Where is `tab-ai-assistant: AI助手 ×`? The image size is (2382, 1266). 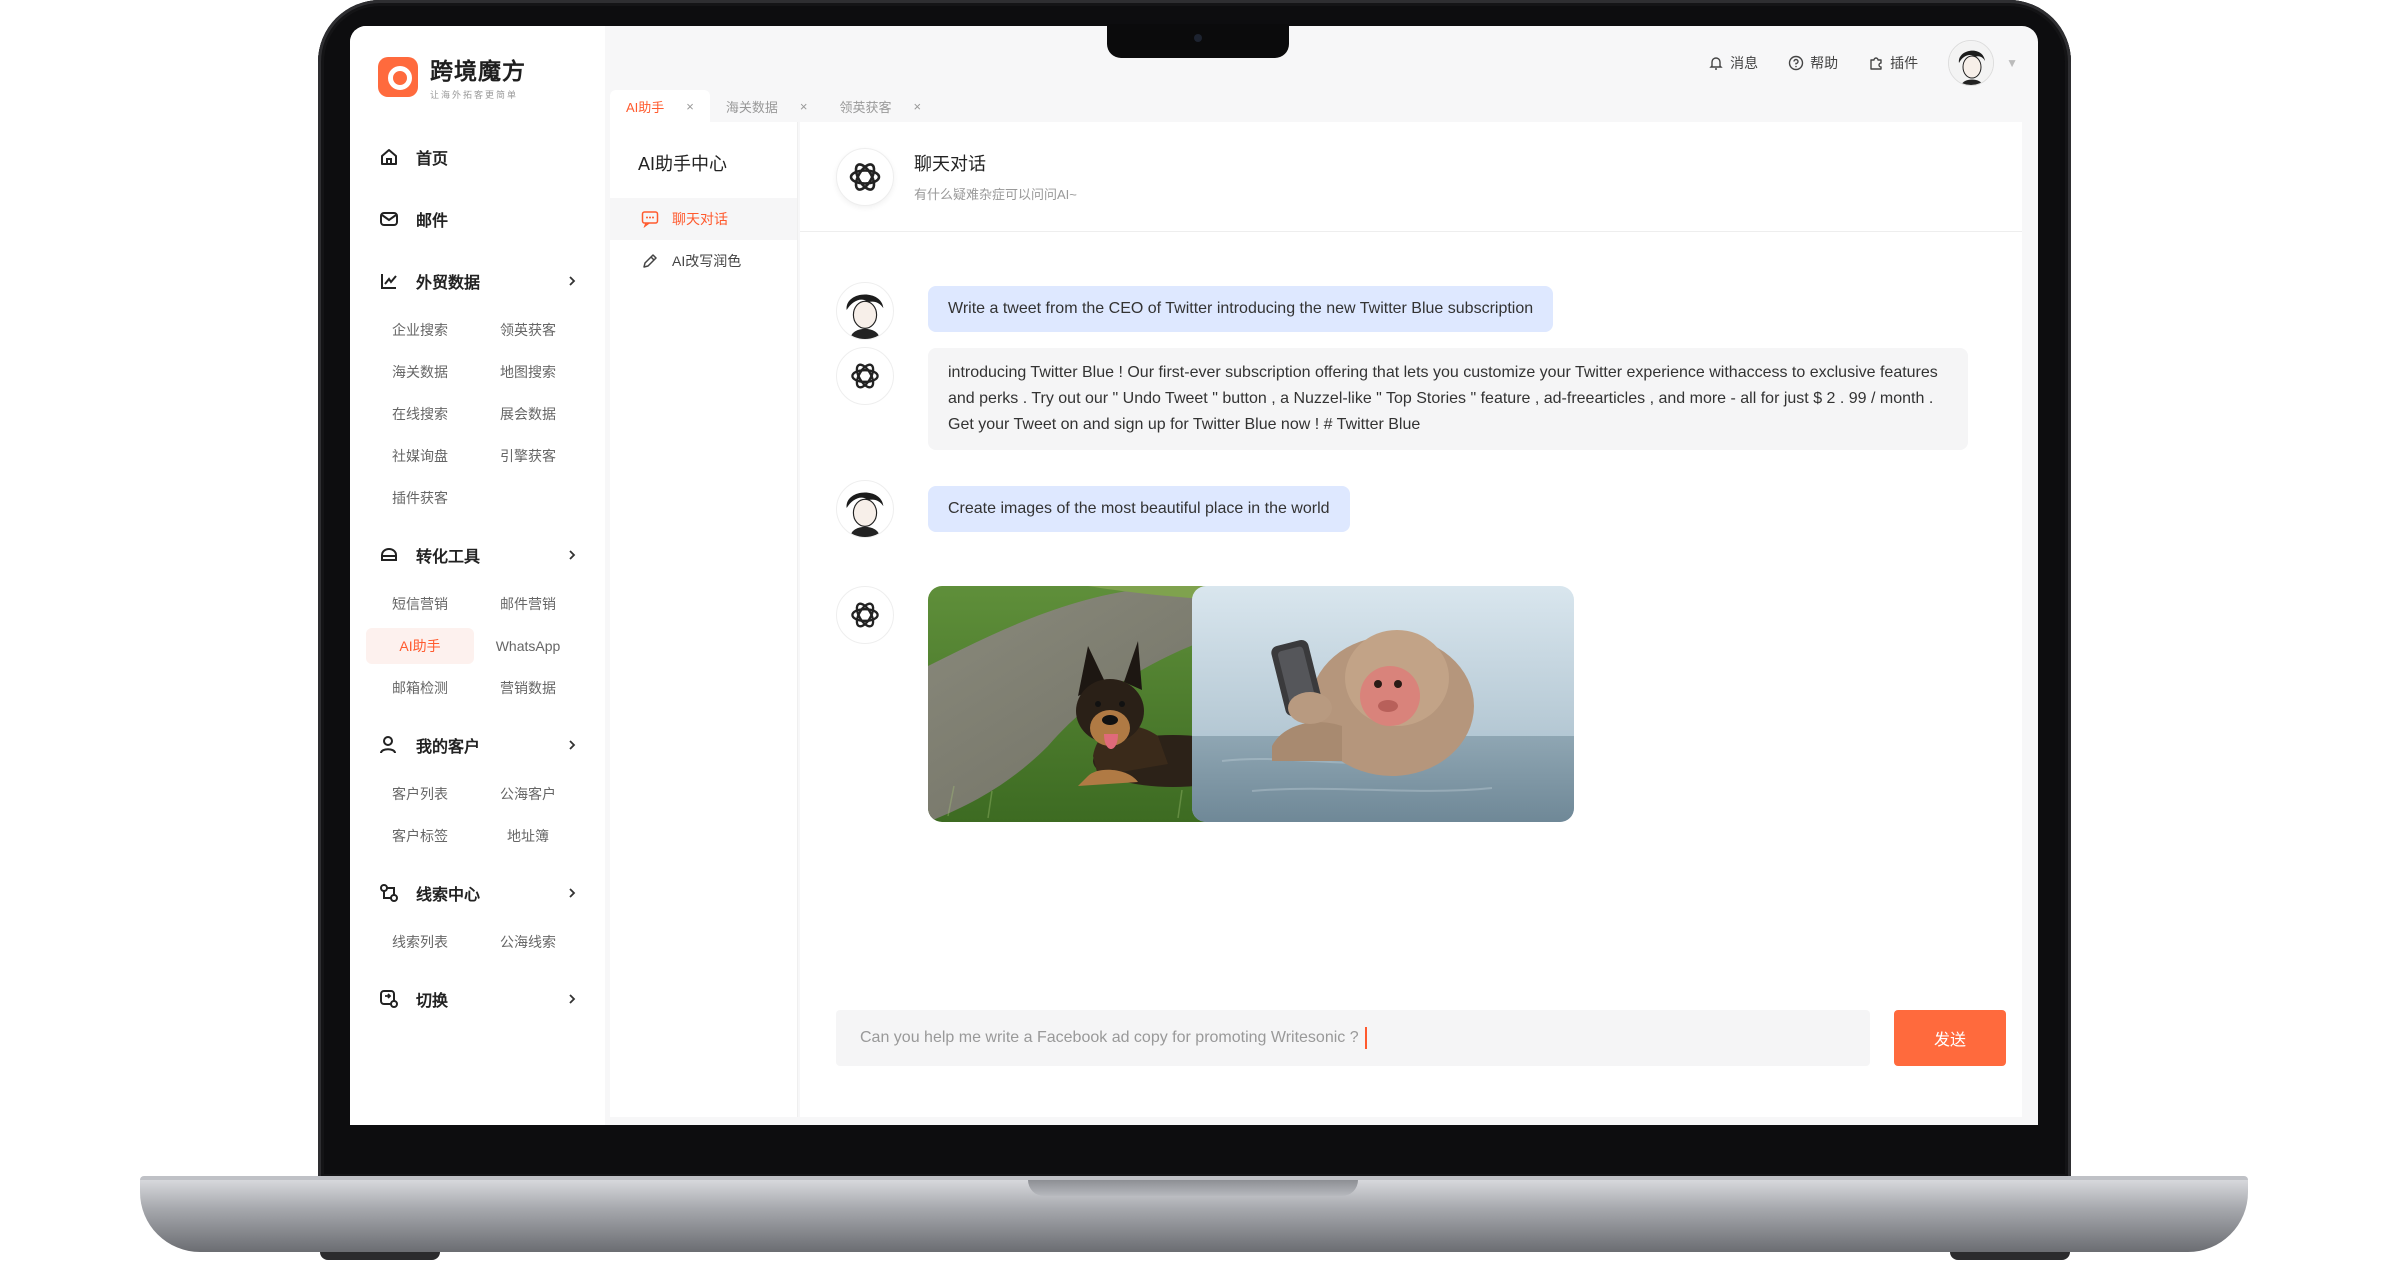
tab-ai-assistant: AI助手 × is located at coordinates (660, 106).